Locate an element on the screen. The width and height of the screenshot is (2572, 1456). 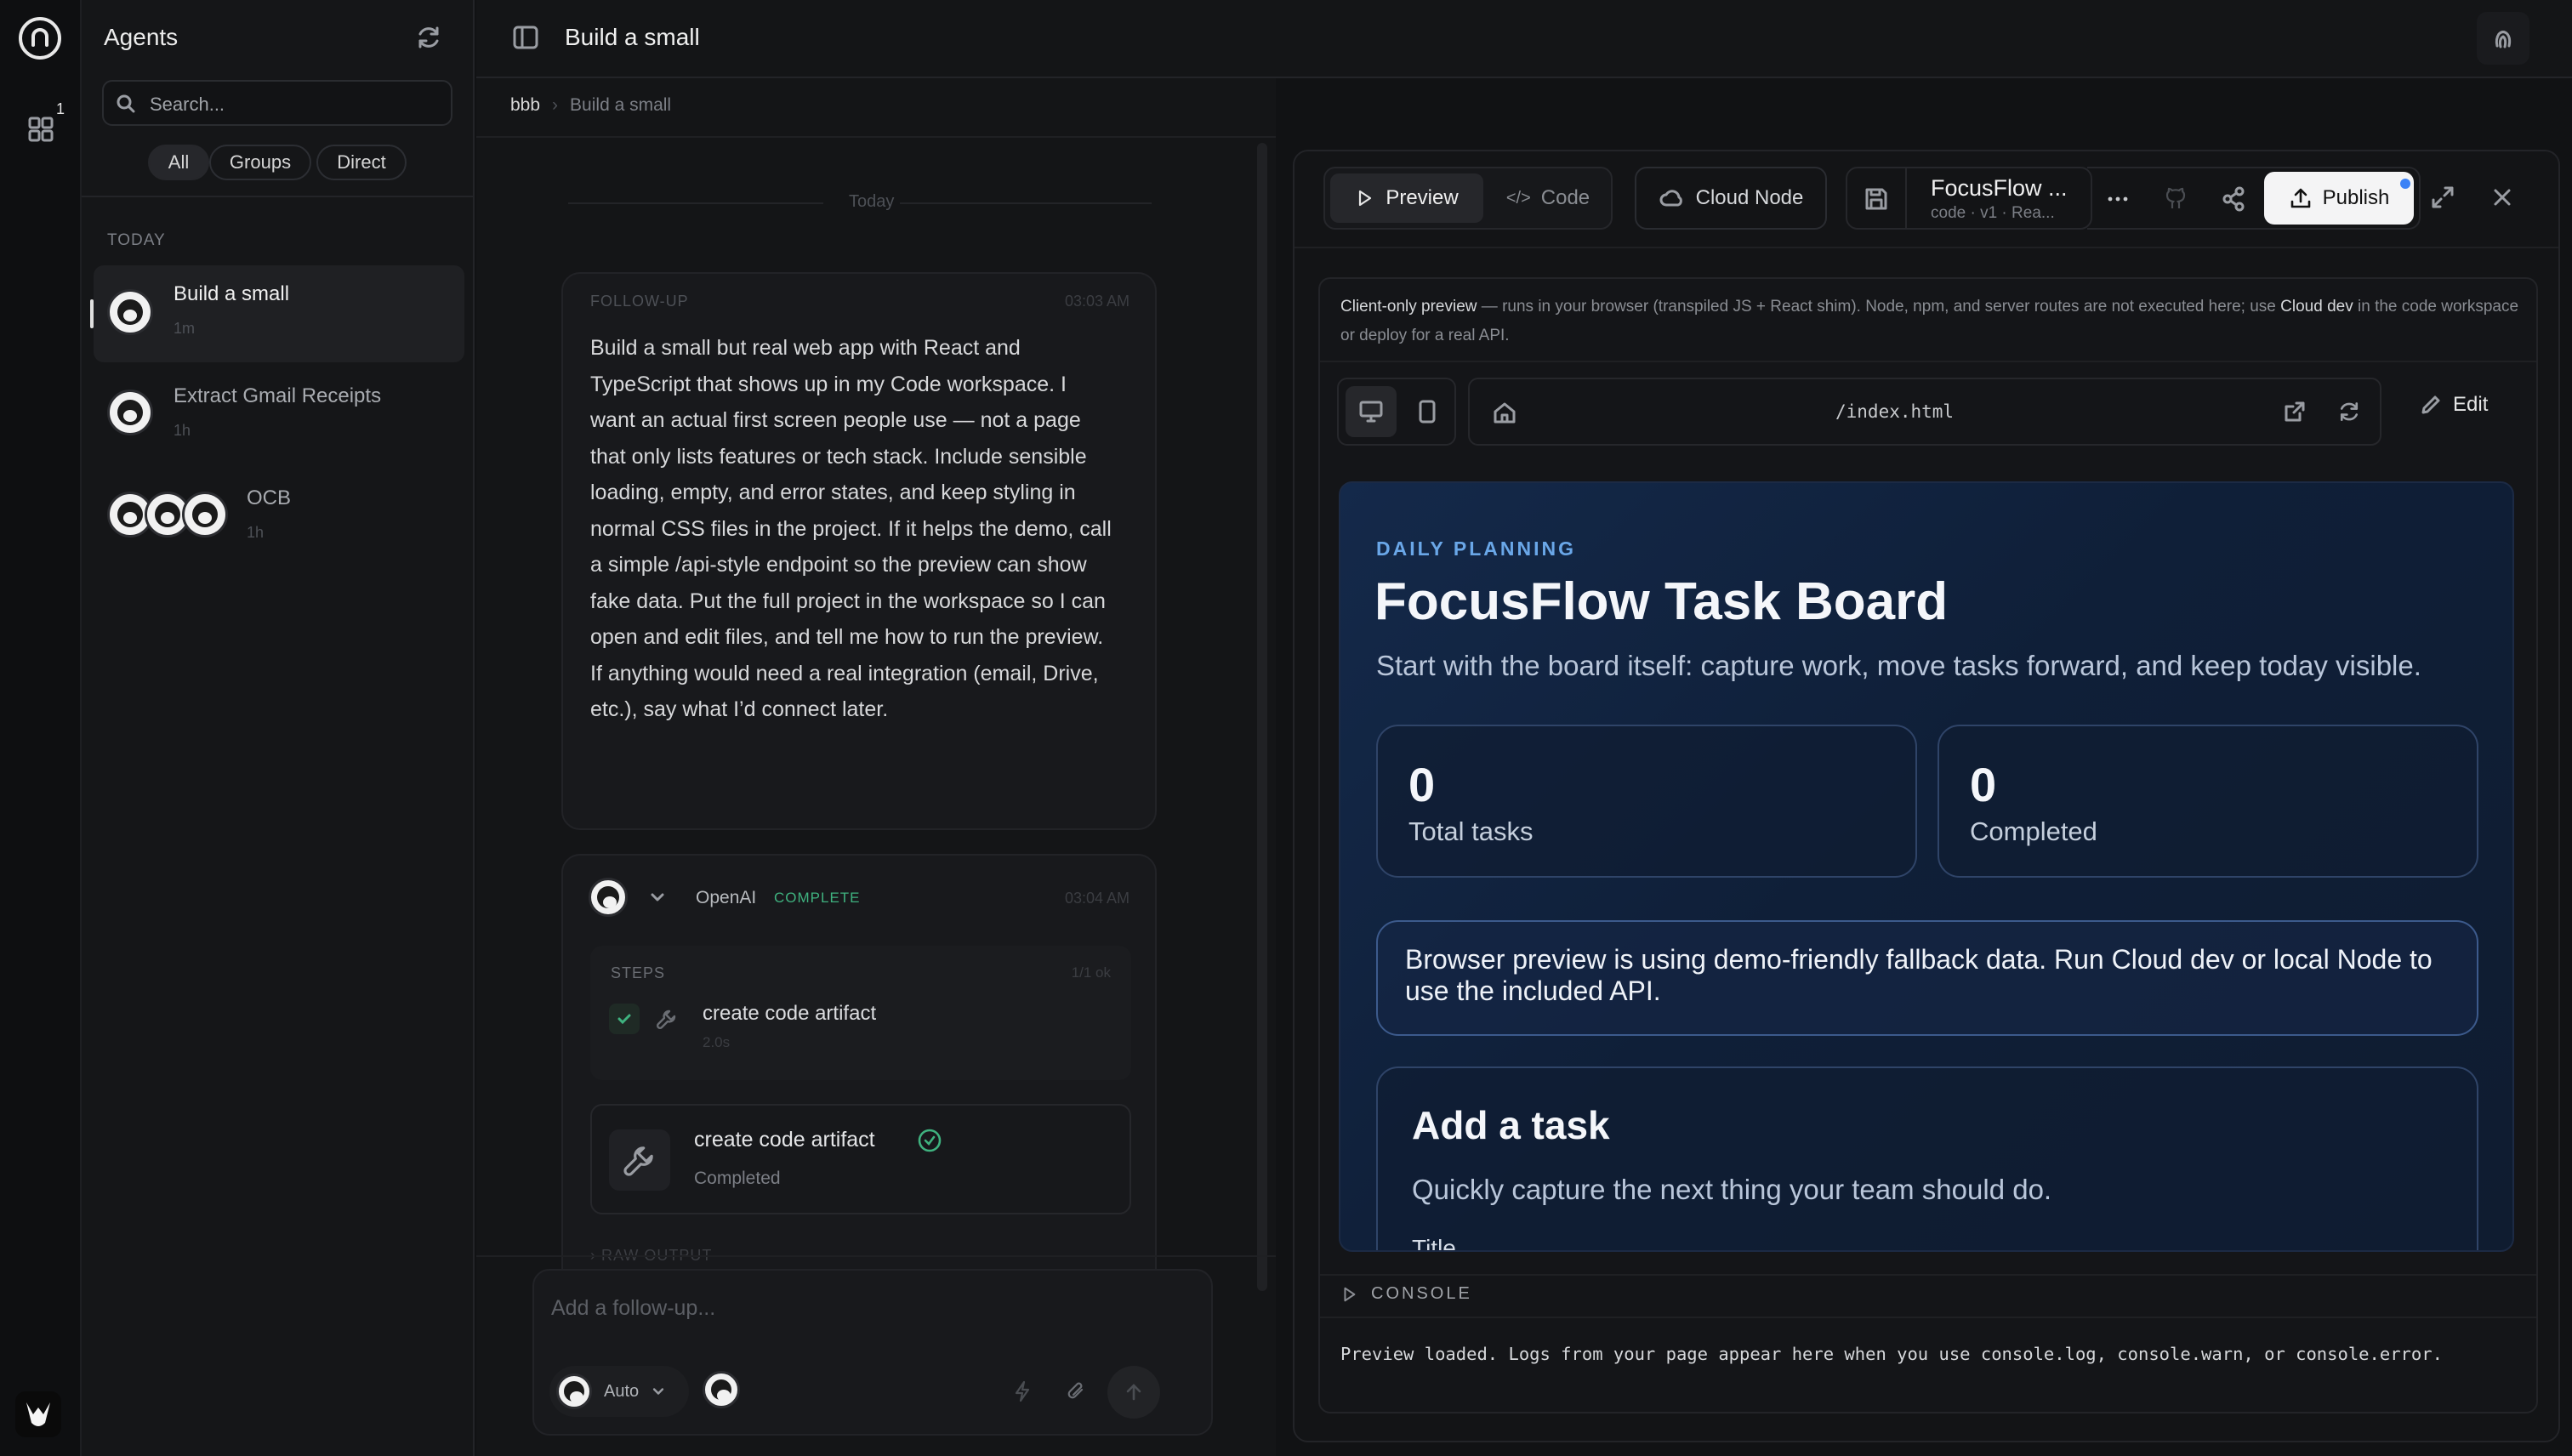
home-icon is located at coordinates (1505, 412).